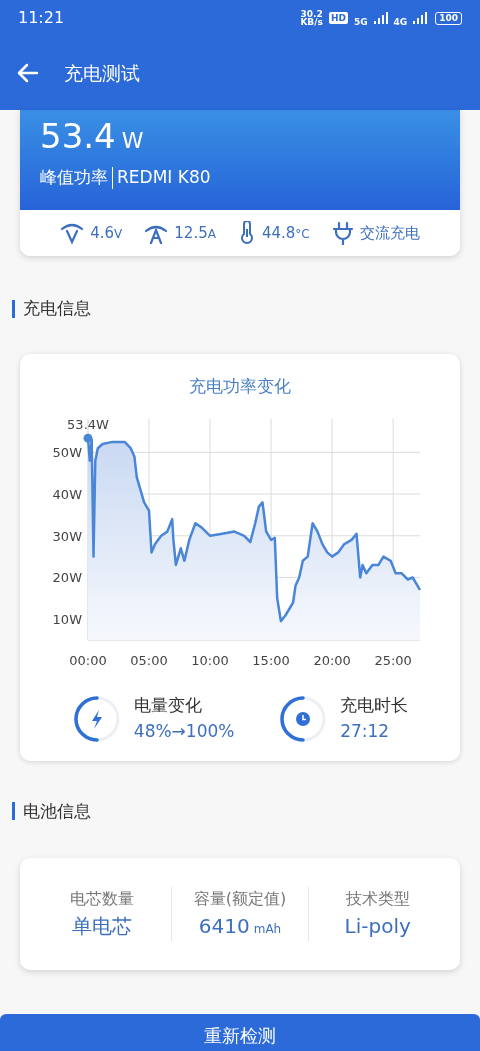 Image resolution: width=480 pixels, height=1051 pixels. I want to click on summary-value: 27:12, so click(365, 731).